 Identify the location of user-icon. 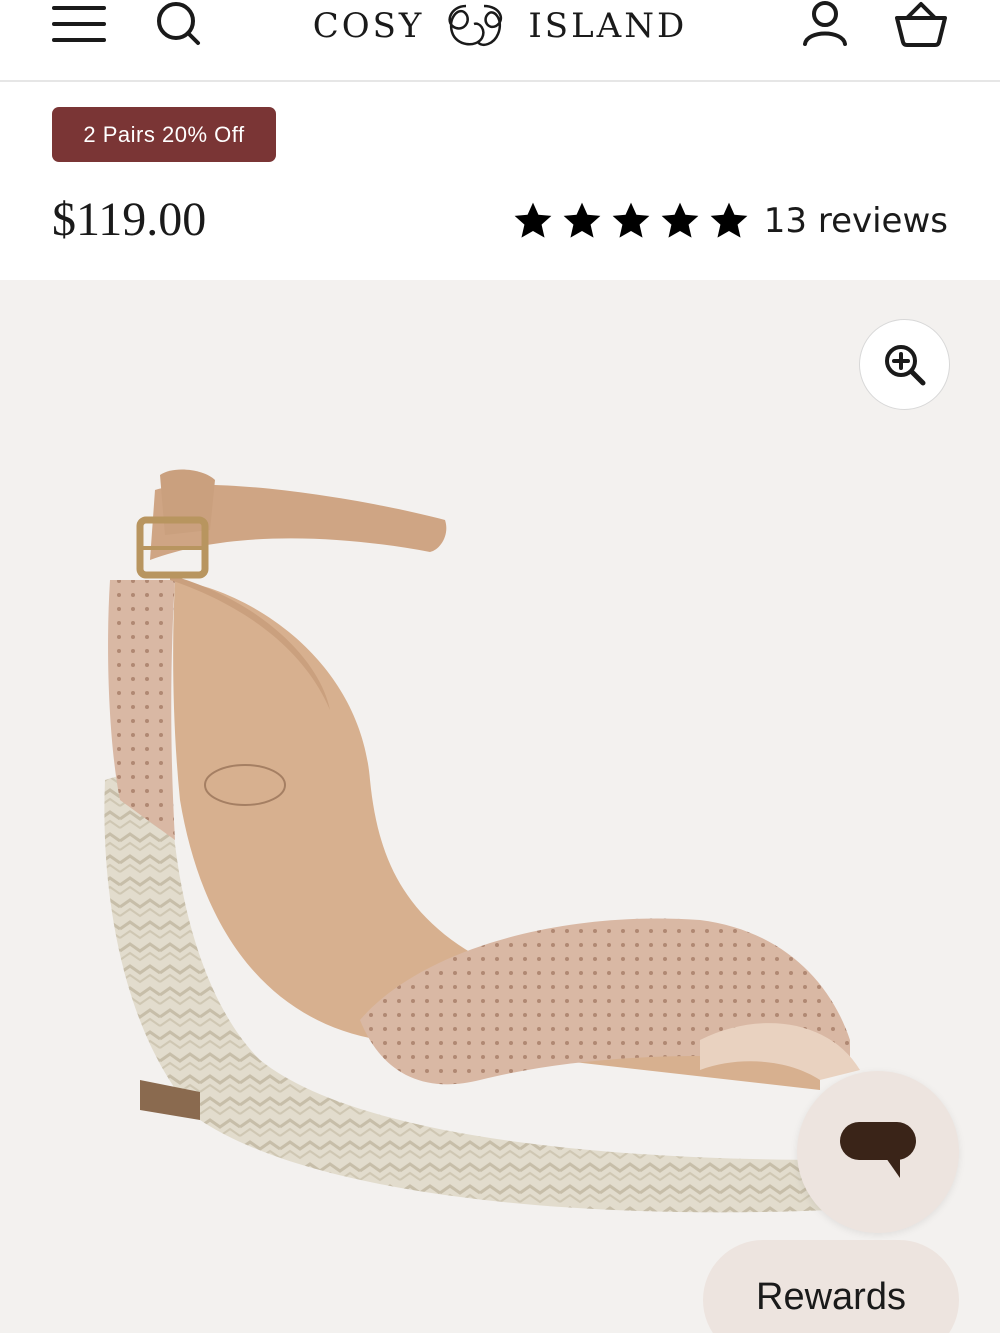
(825, 24).